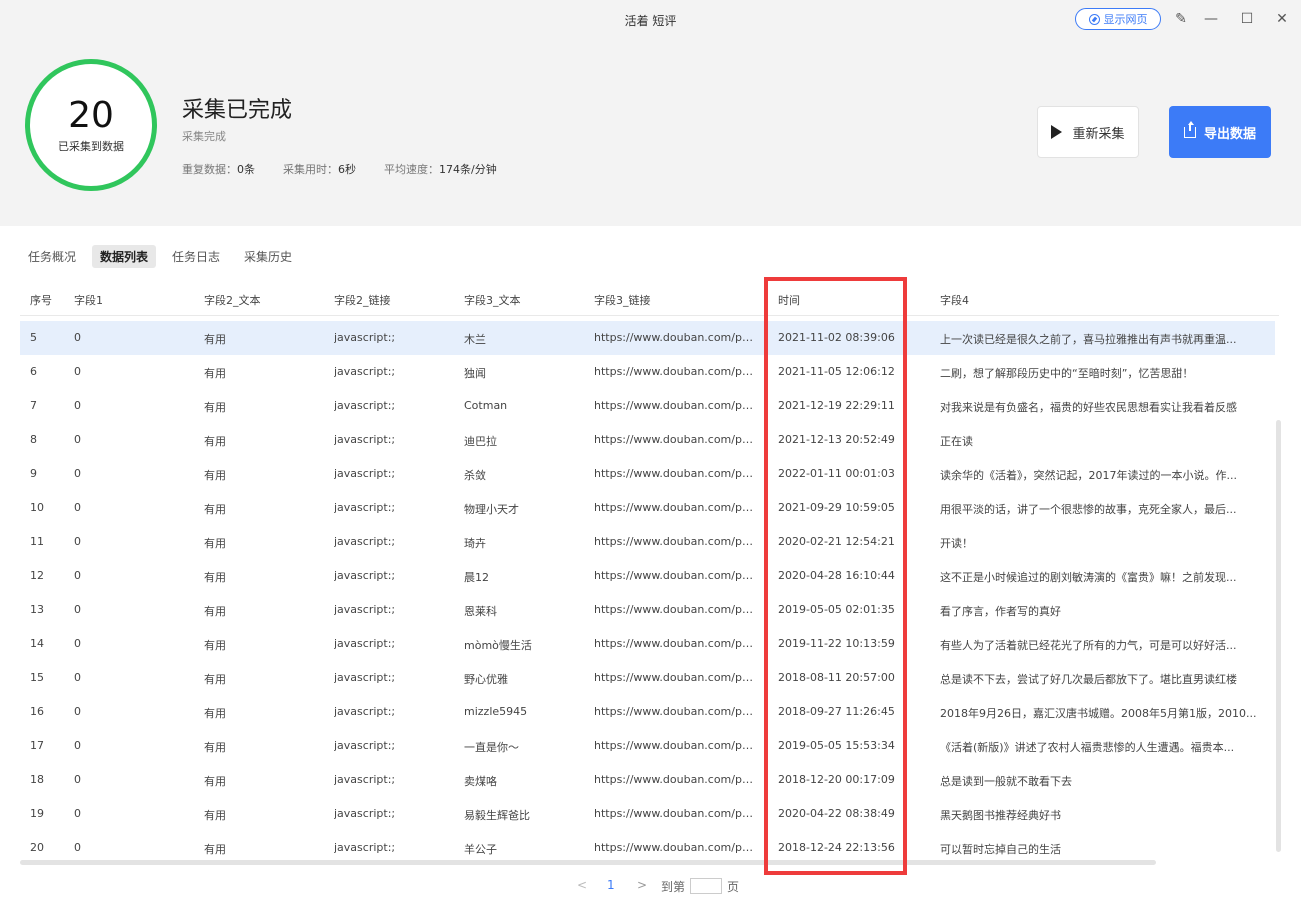  I want to click on table-cell: 20, so click(37, 847).